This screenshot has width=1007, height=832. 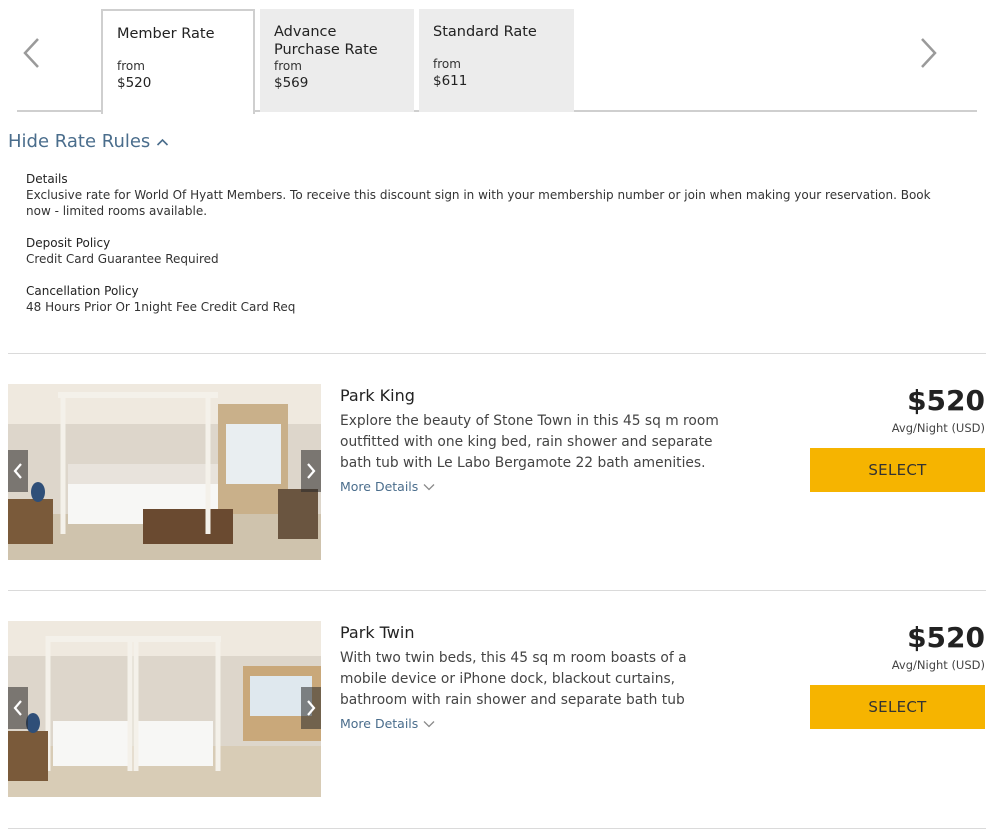 What do you see at coordinates (178, 61) in the screenshot?
I see `tab-member-rate: Member Rate from $520` at bounding box center [178, 61].